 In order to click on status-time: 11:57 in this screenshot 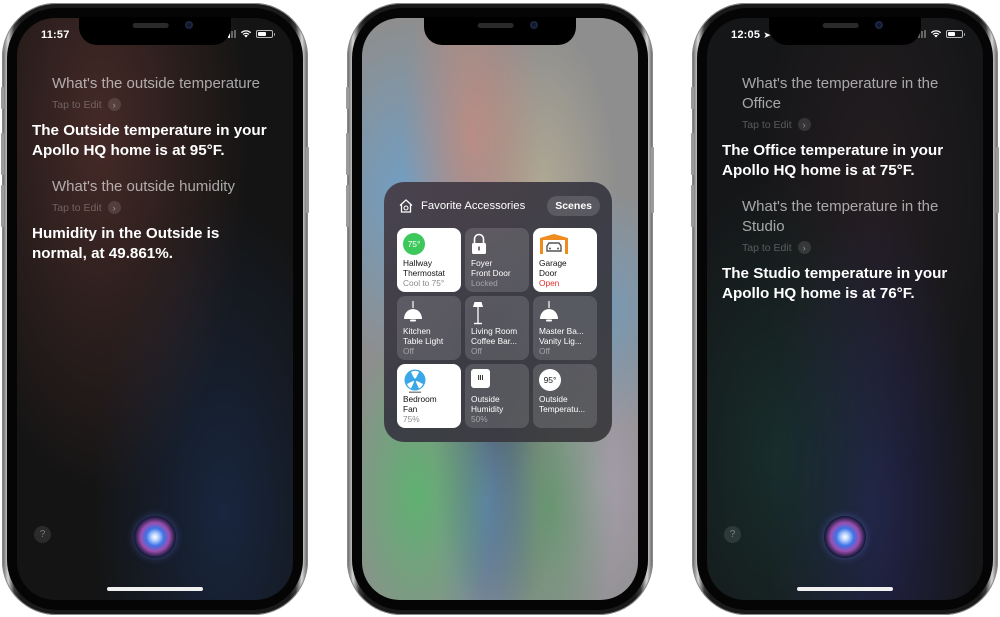, I will do `click(55, 35)`.